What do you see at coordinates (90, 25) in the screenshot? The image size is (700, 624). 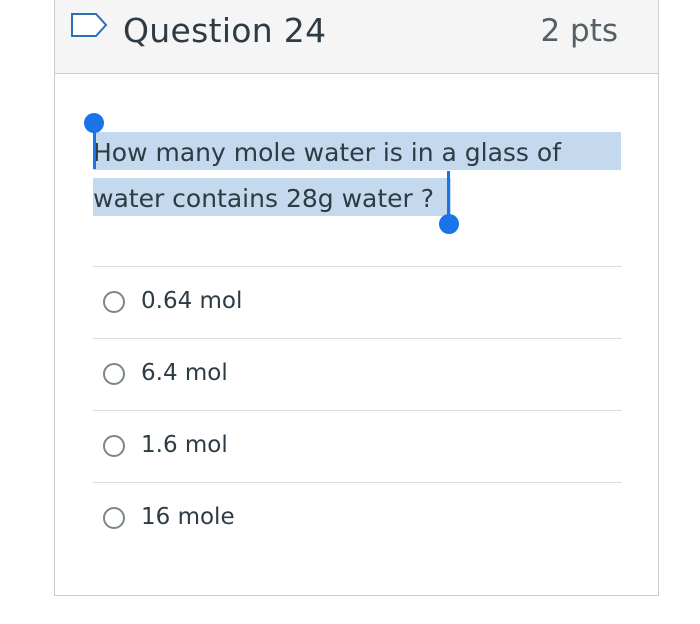 I see `flag-icon` at bounding box center [90, 25].